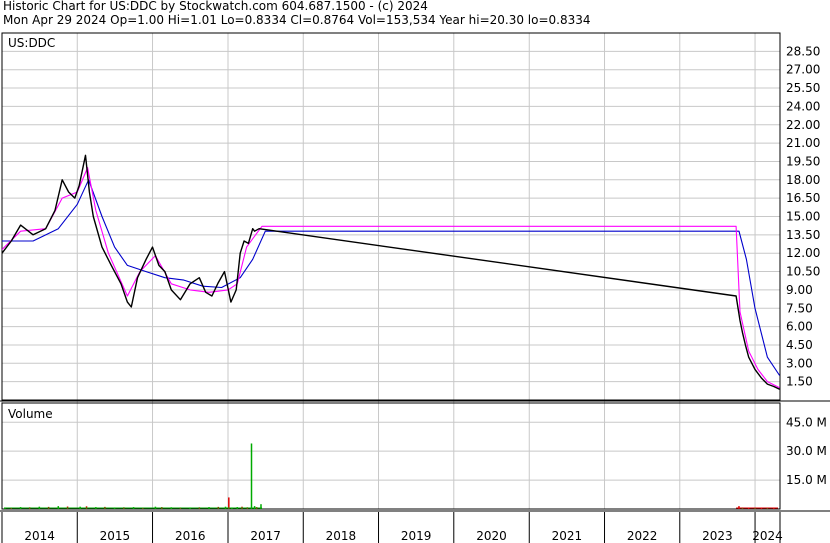 The height and width of the screenshot is (543, 830). Describe the element at coordinates (799, 382) in the screenshot. I see `y-tick-label: 1.50` at that location.